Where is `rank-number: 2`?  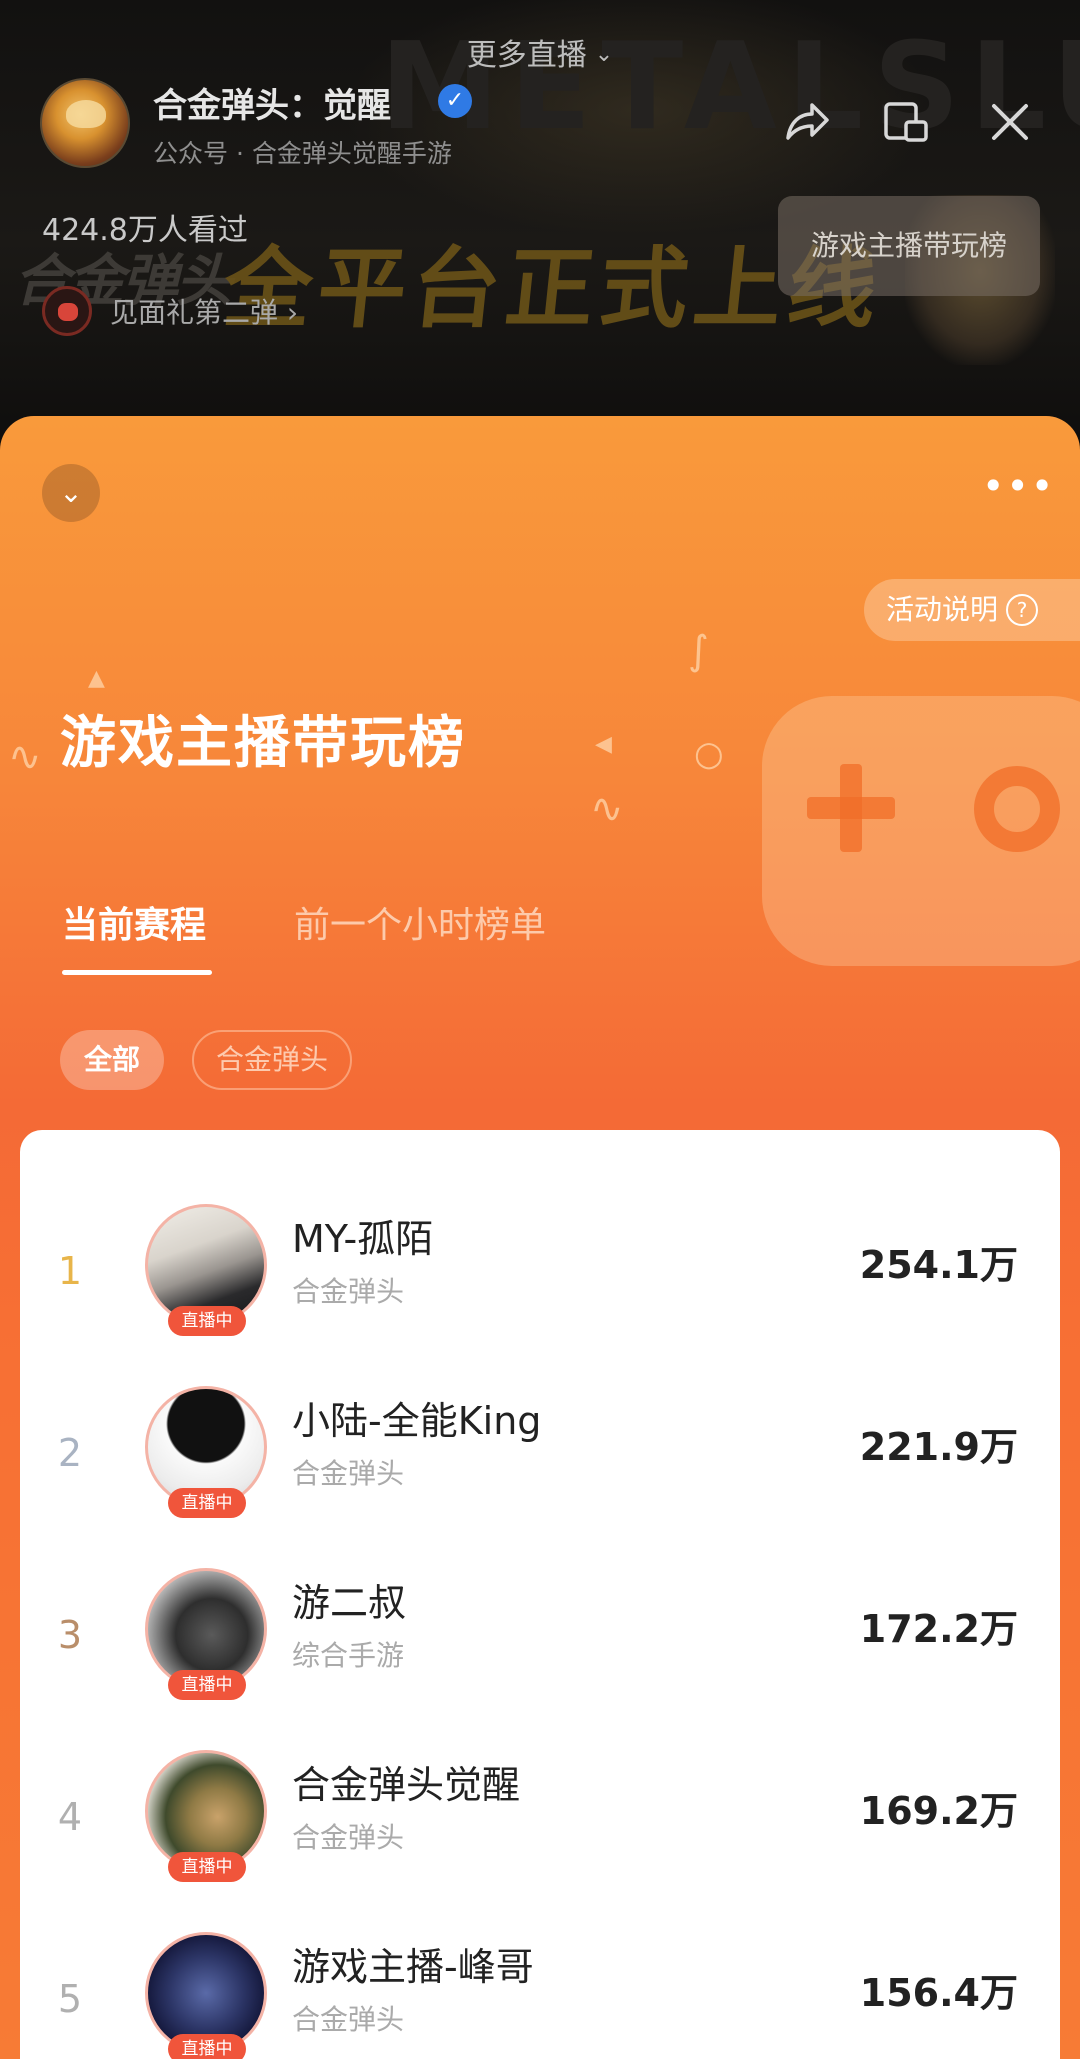 rank-number: 2 is located at coordinates (70, 1453).